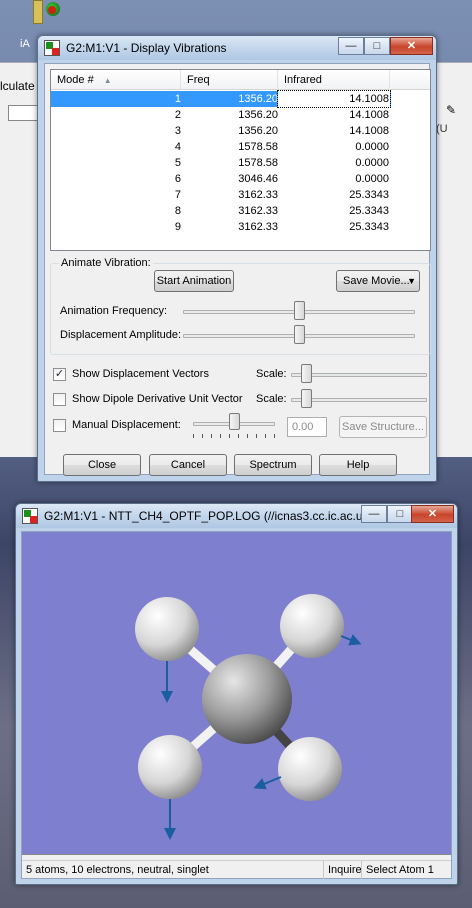  What do you see at coordinates (237, 48) in the screenshot?
I see `dialog-titlebar: G2:M1:V1 - Display Vibrations — □ ✕` at bounding box center [237, 48].